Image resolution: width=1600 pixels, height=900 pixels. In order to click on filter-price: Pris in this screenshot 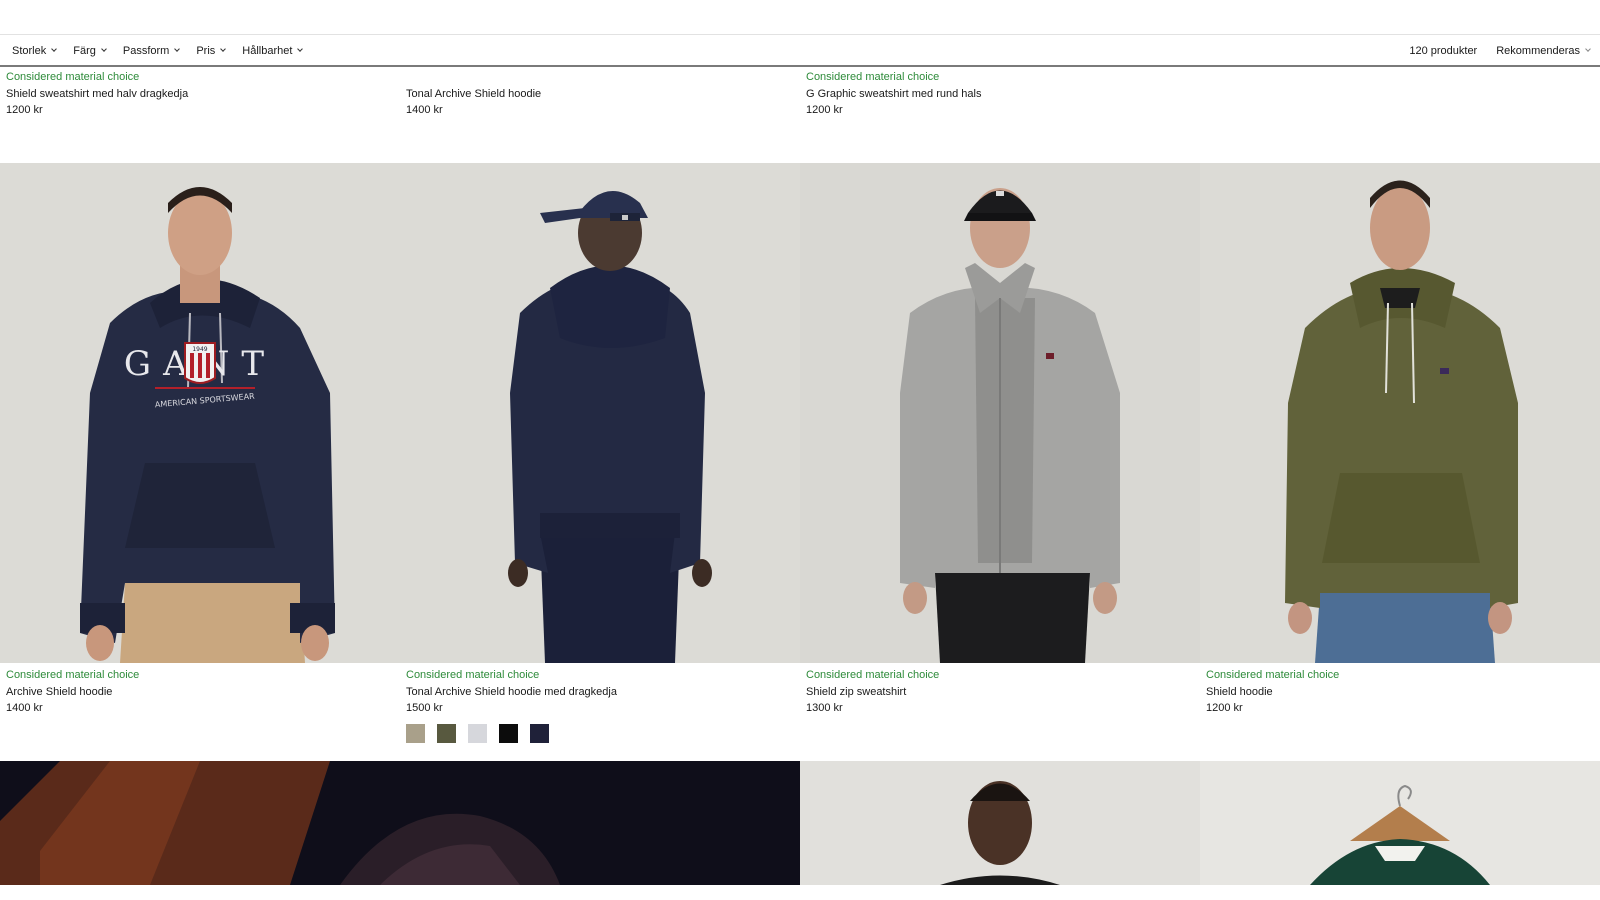, I will do `click(211, 50)`.